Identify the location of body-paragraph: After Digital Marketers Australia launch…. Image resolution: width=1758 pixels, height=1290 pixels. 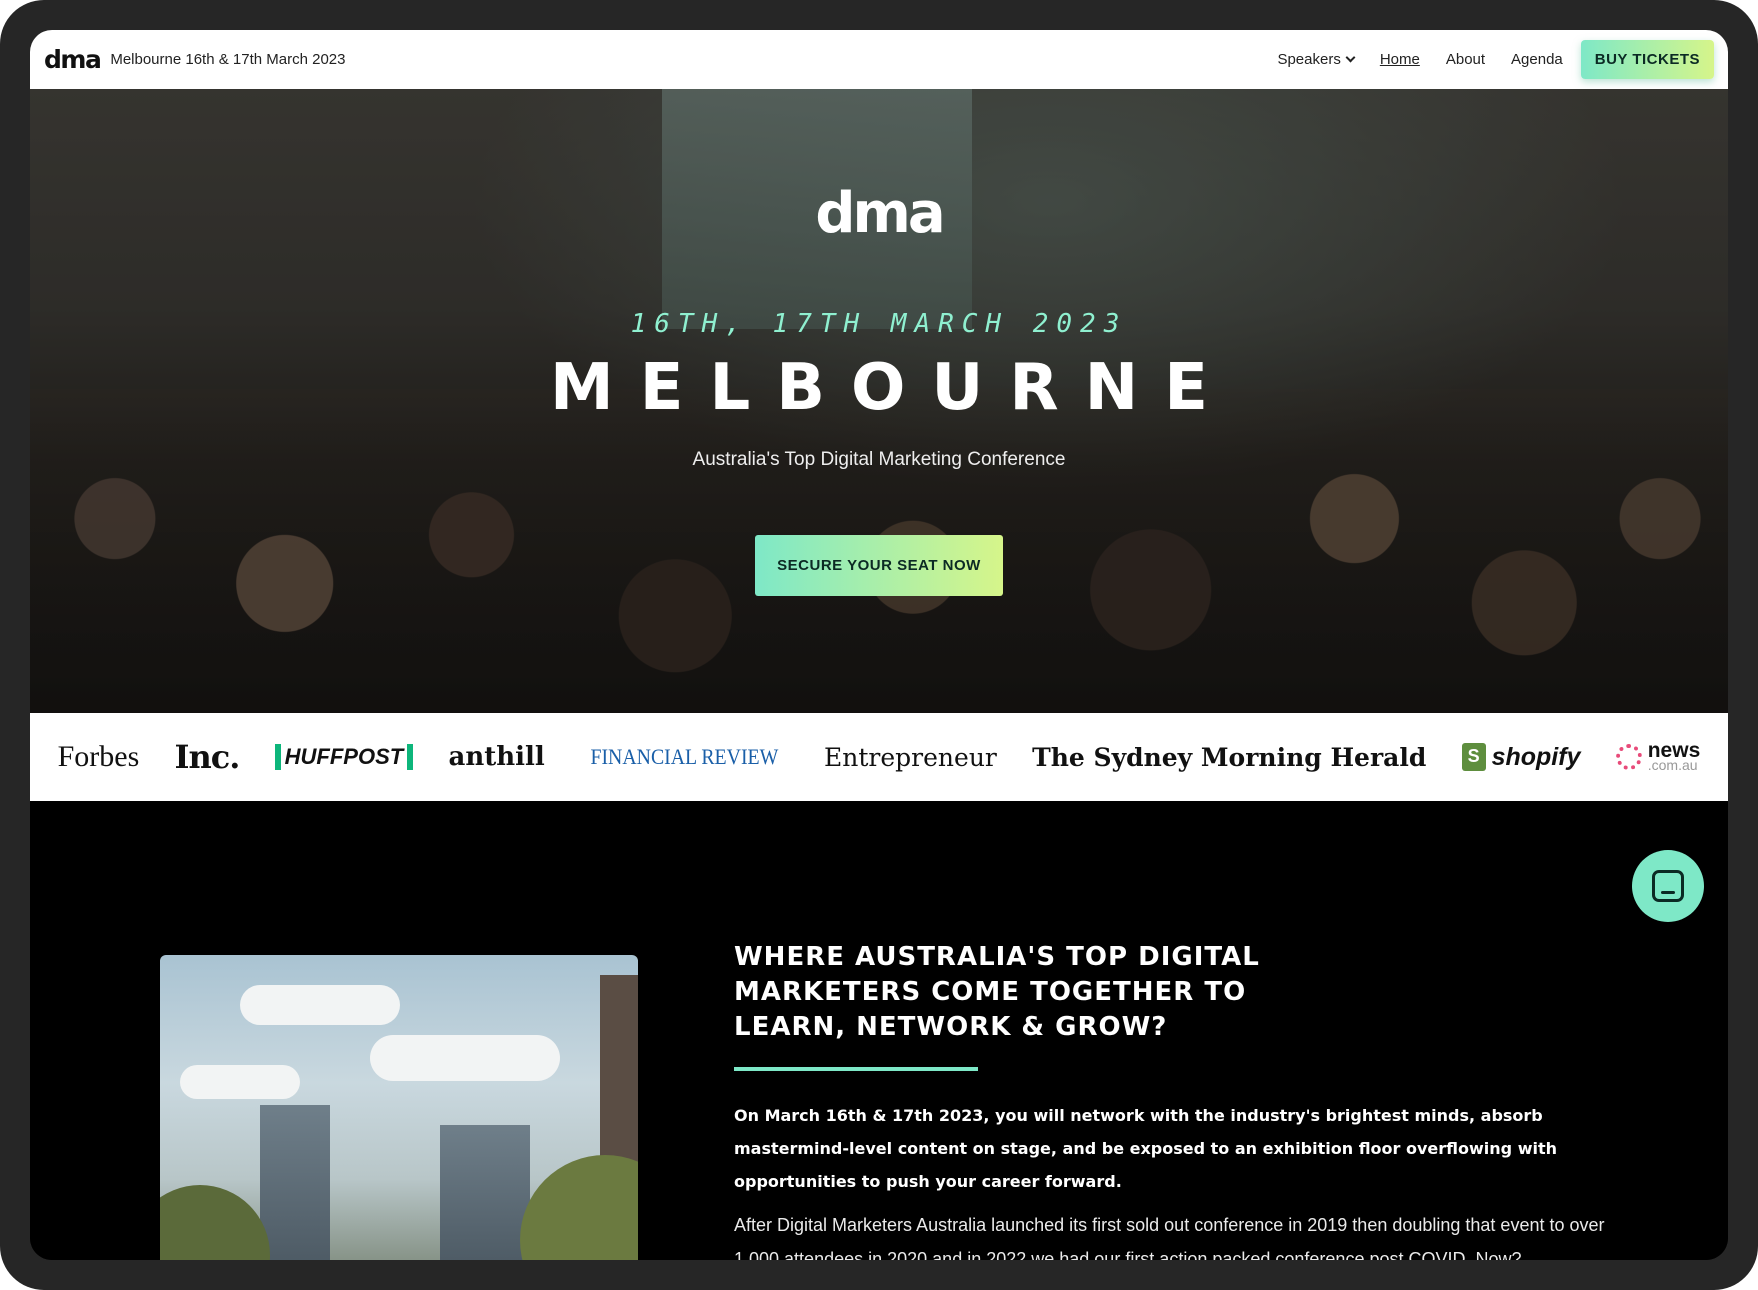
(1169, 1237).